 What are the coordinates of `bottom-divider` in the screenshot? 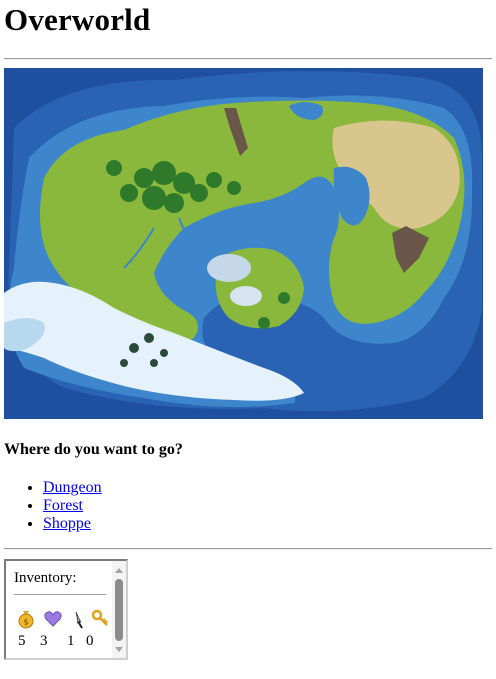 It's located at (248, 549).